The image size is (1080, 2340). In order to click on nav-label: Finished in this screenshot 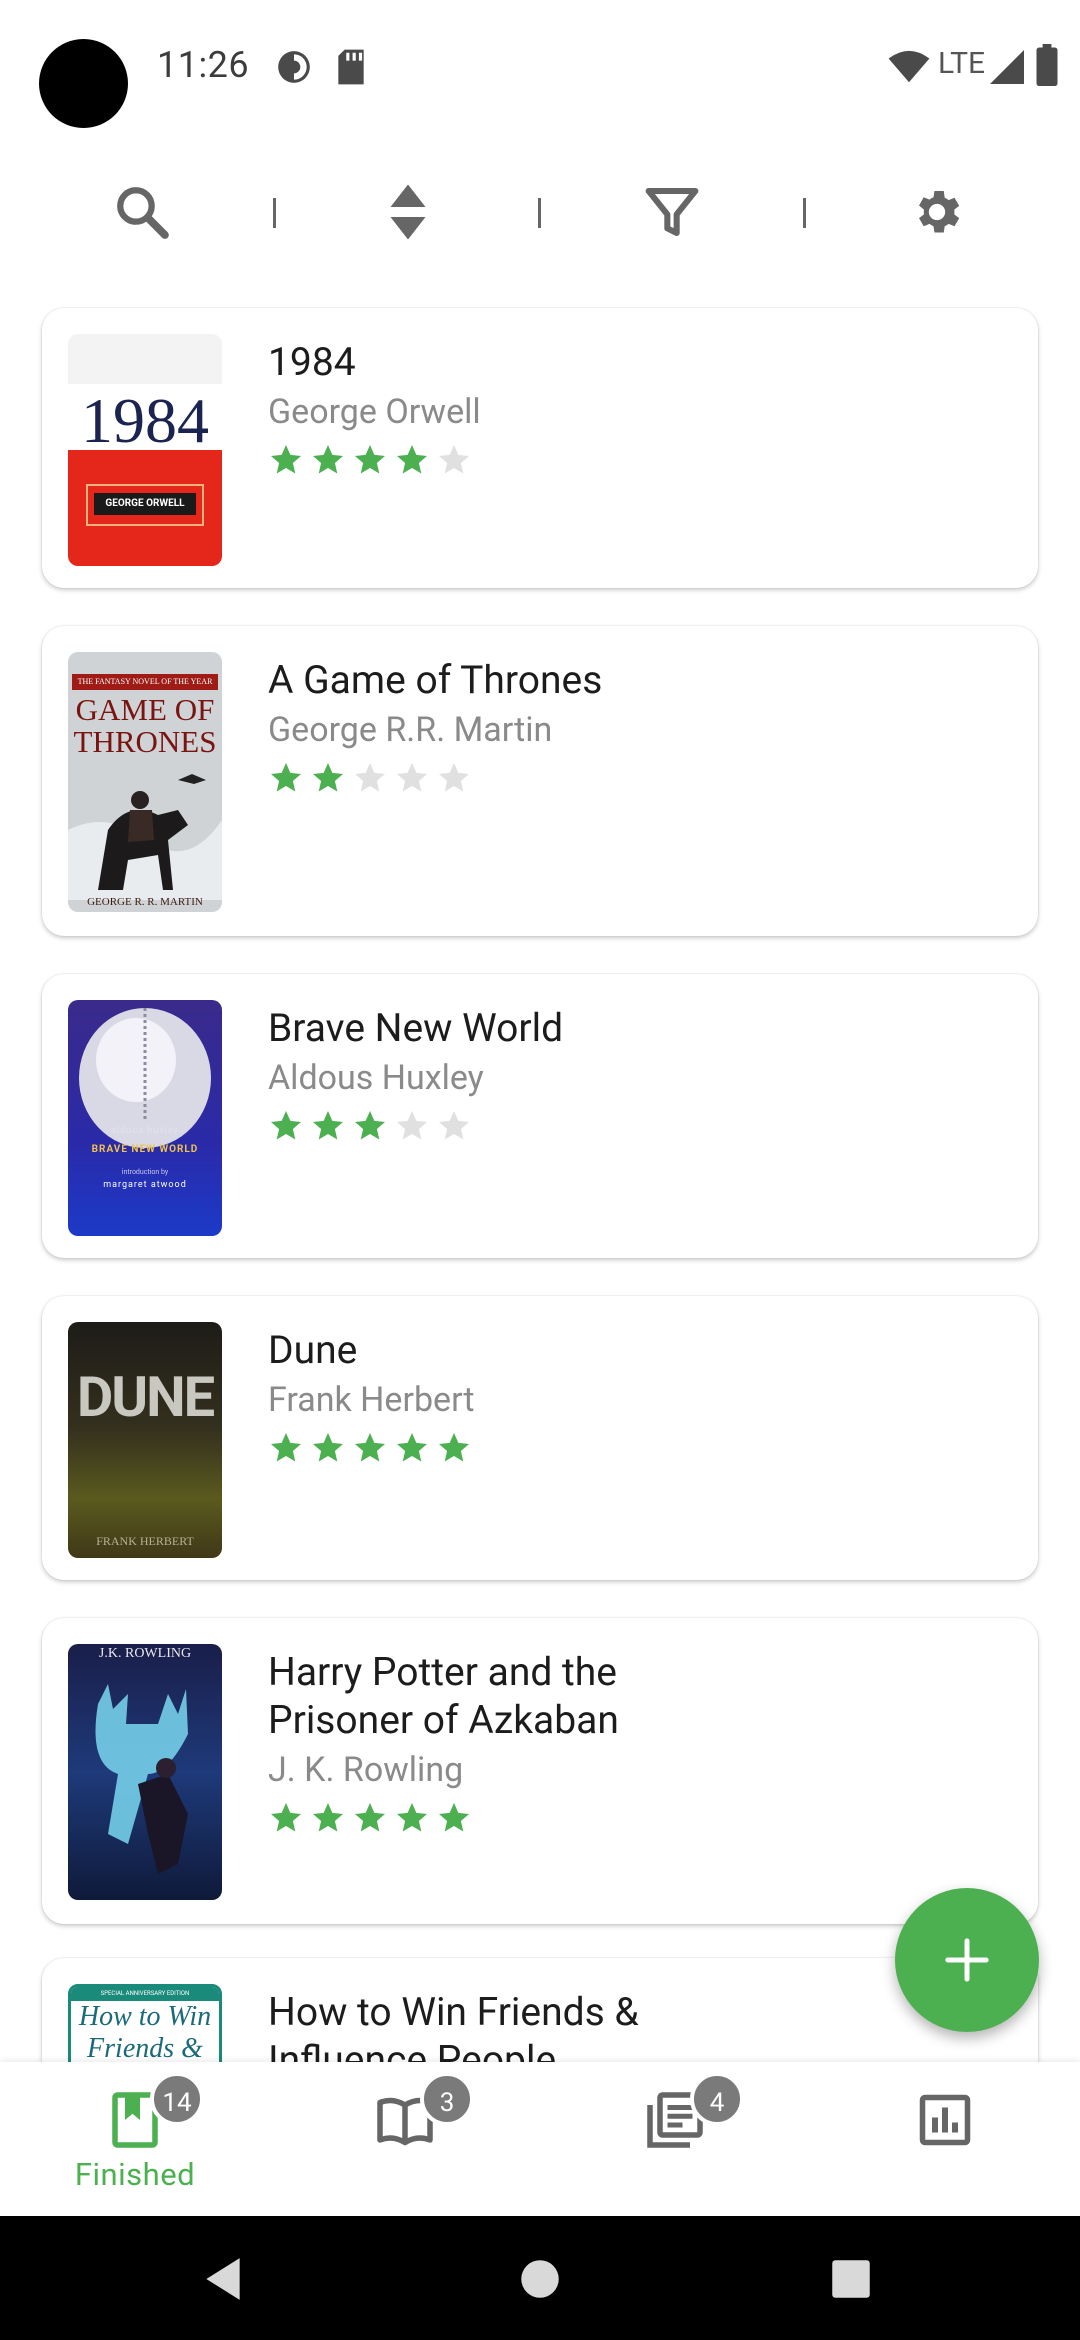, I will do `click(135, 2174)`.